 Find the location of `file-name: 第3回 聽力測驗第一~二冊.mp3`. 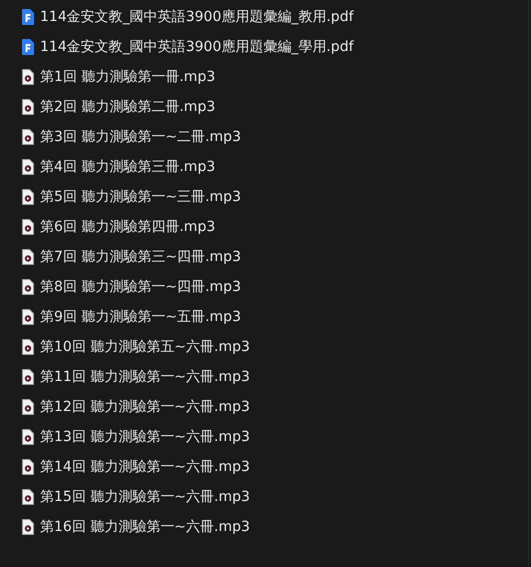

file-name: 第3回 聽力測驗第一~二冊.mp3 is located at coordinates (140, 137).